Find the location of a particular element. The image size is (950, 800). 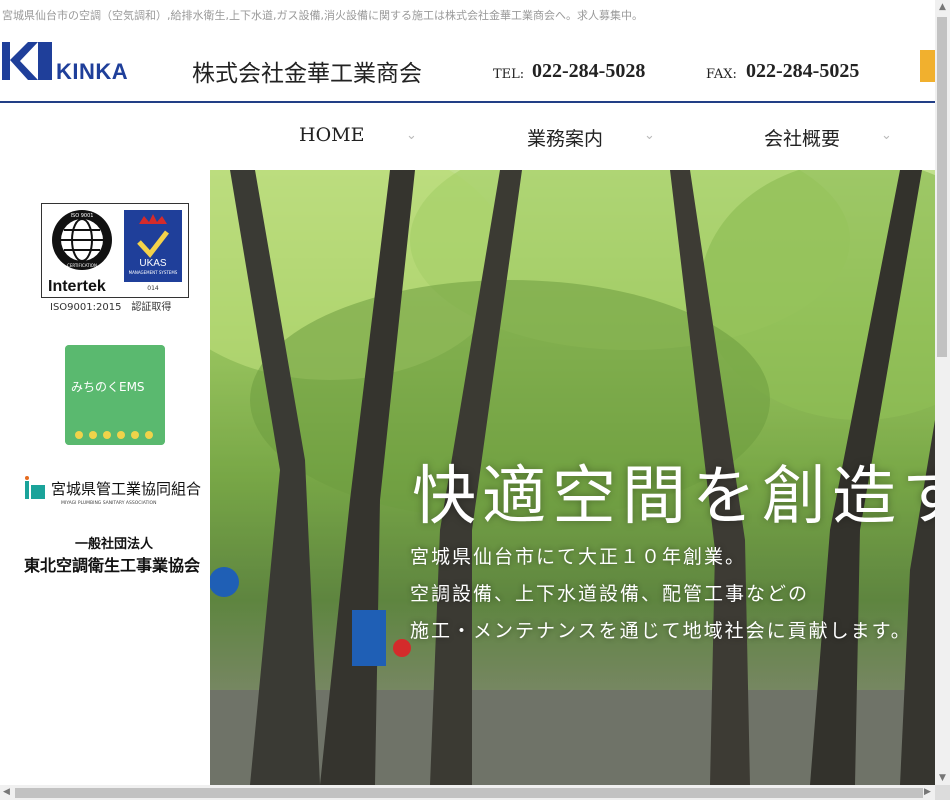

scrollbar-corner is located at coordinates (942, 792).